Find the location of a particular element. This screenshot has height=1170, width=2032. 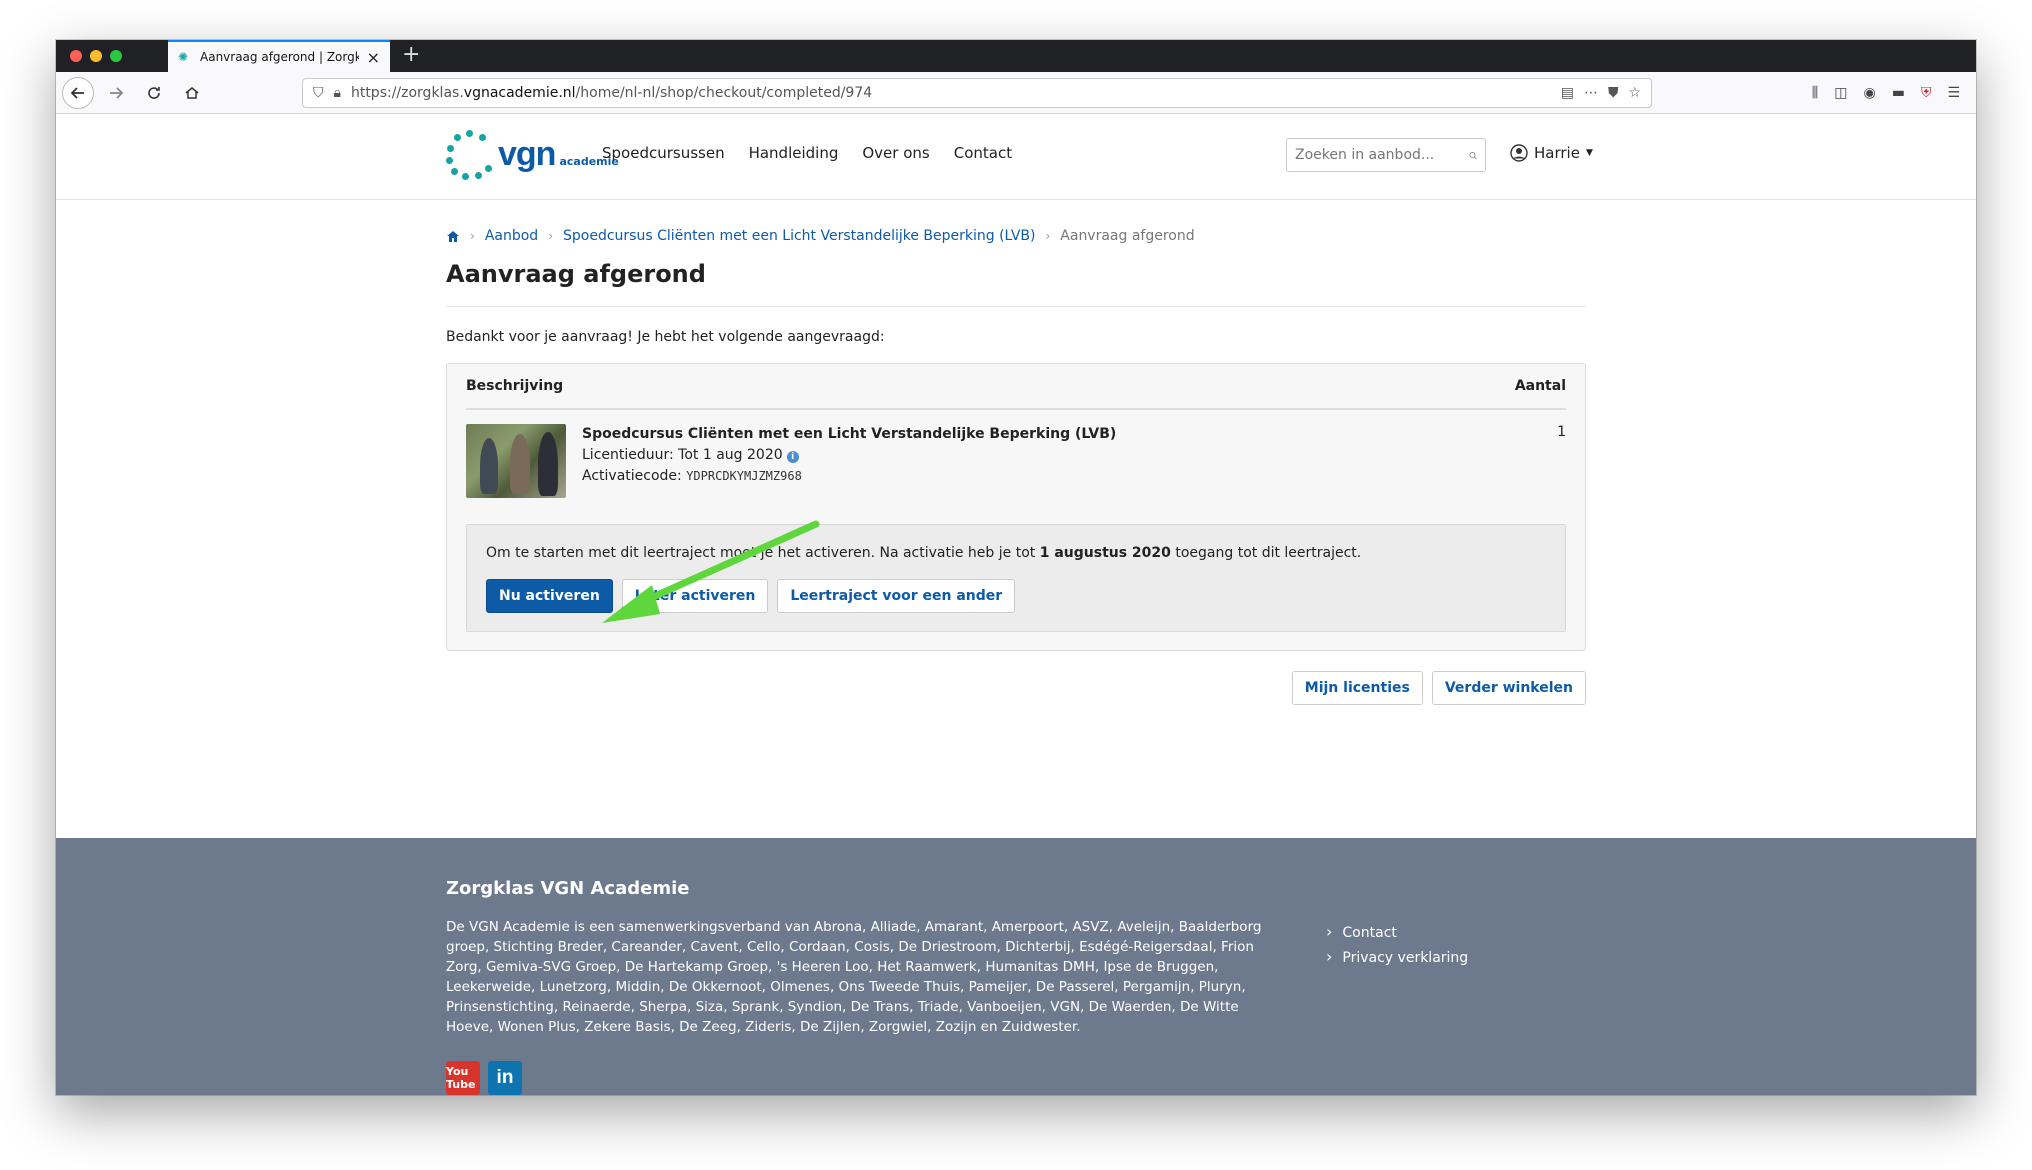

column-amount: Aantal is located at coordinates (1540, 386).